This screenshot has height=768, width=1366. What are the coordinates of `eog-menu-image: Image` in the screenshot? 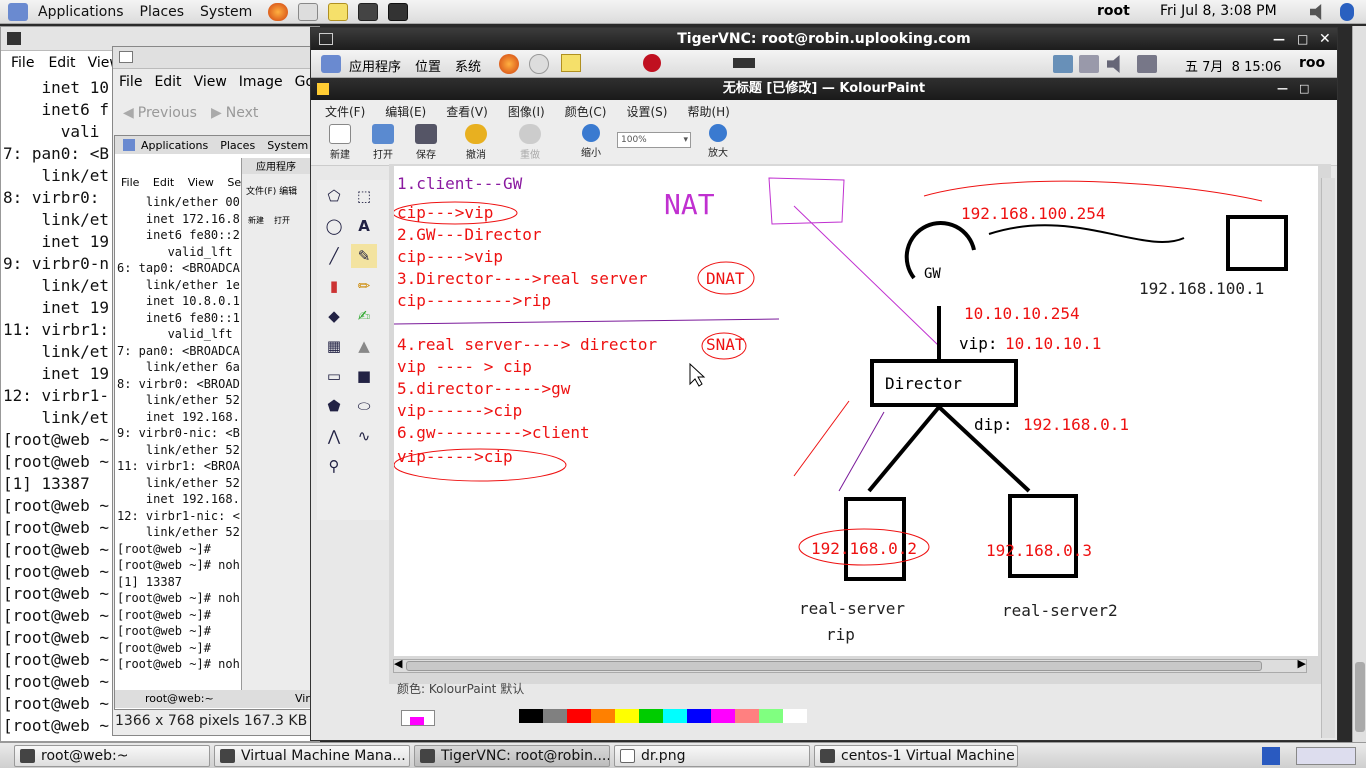 It's located at (261, 82).